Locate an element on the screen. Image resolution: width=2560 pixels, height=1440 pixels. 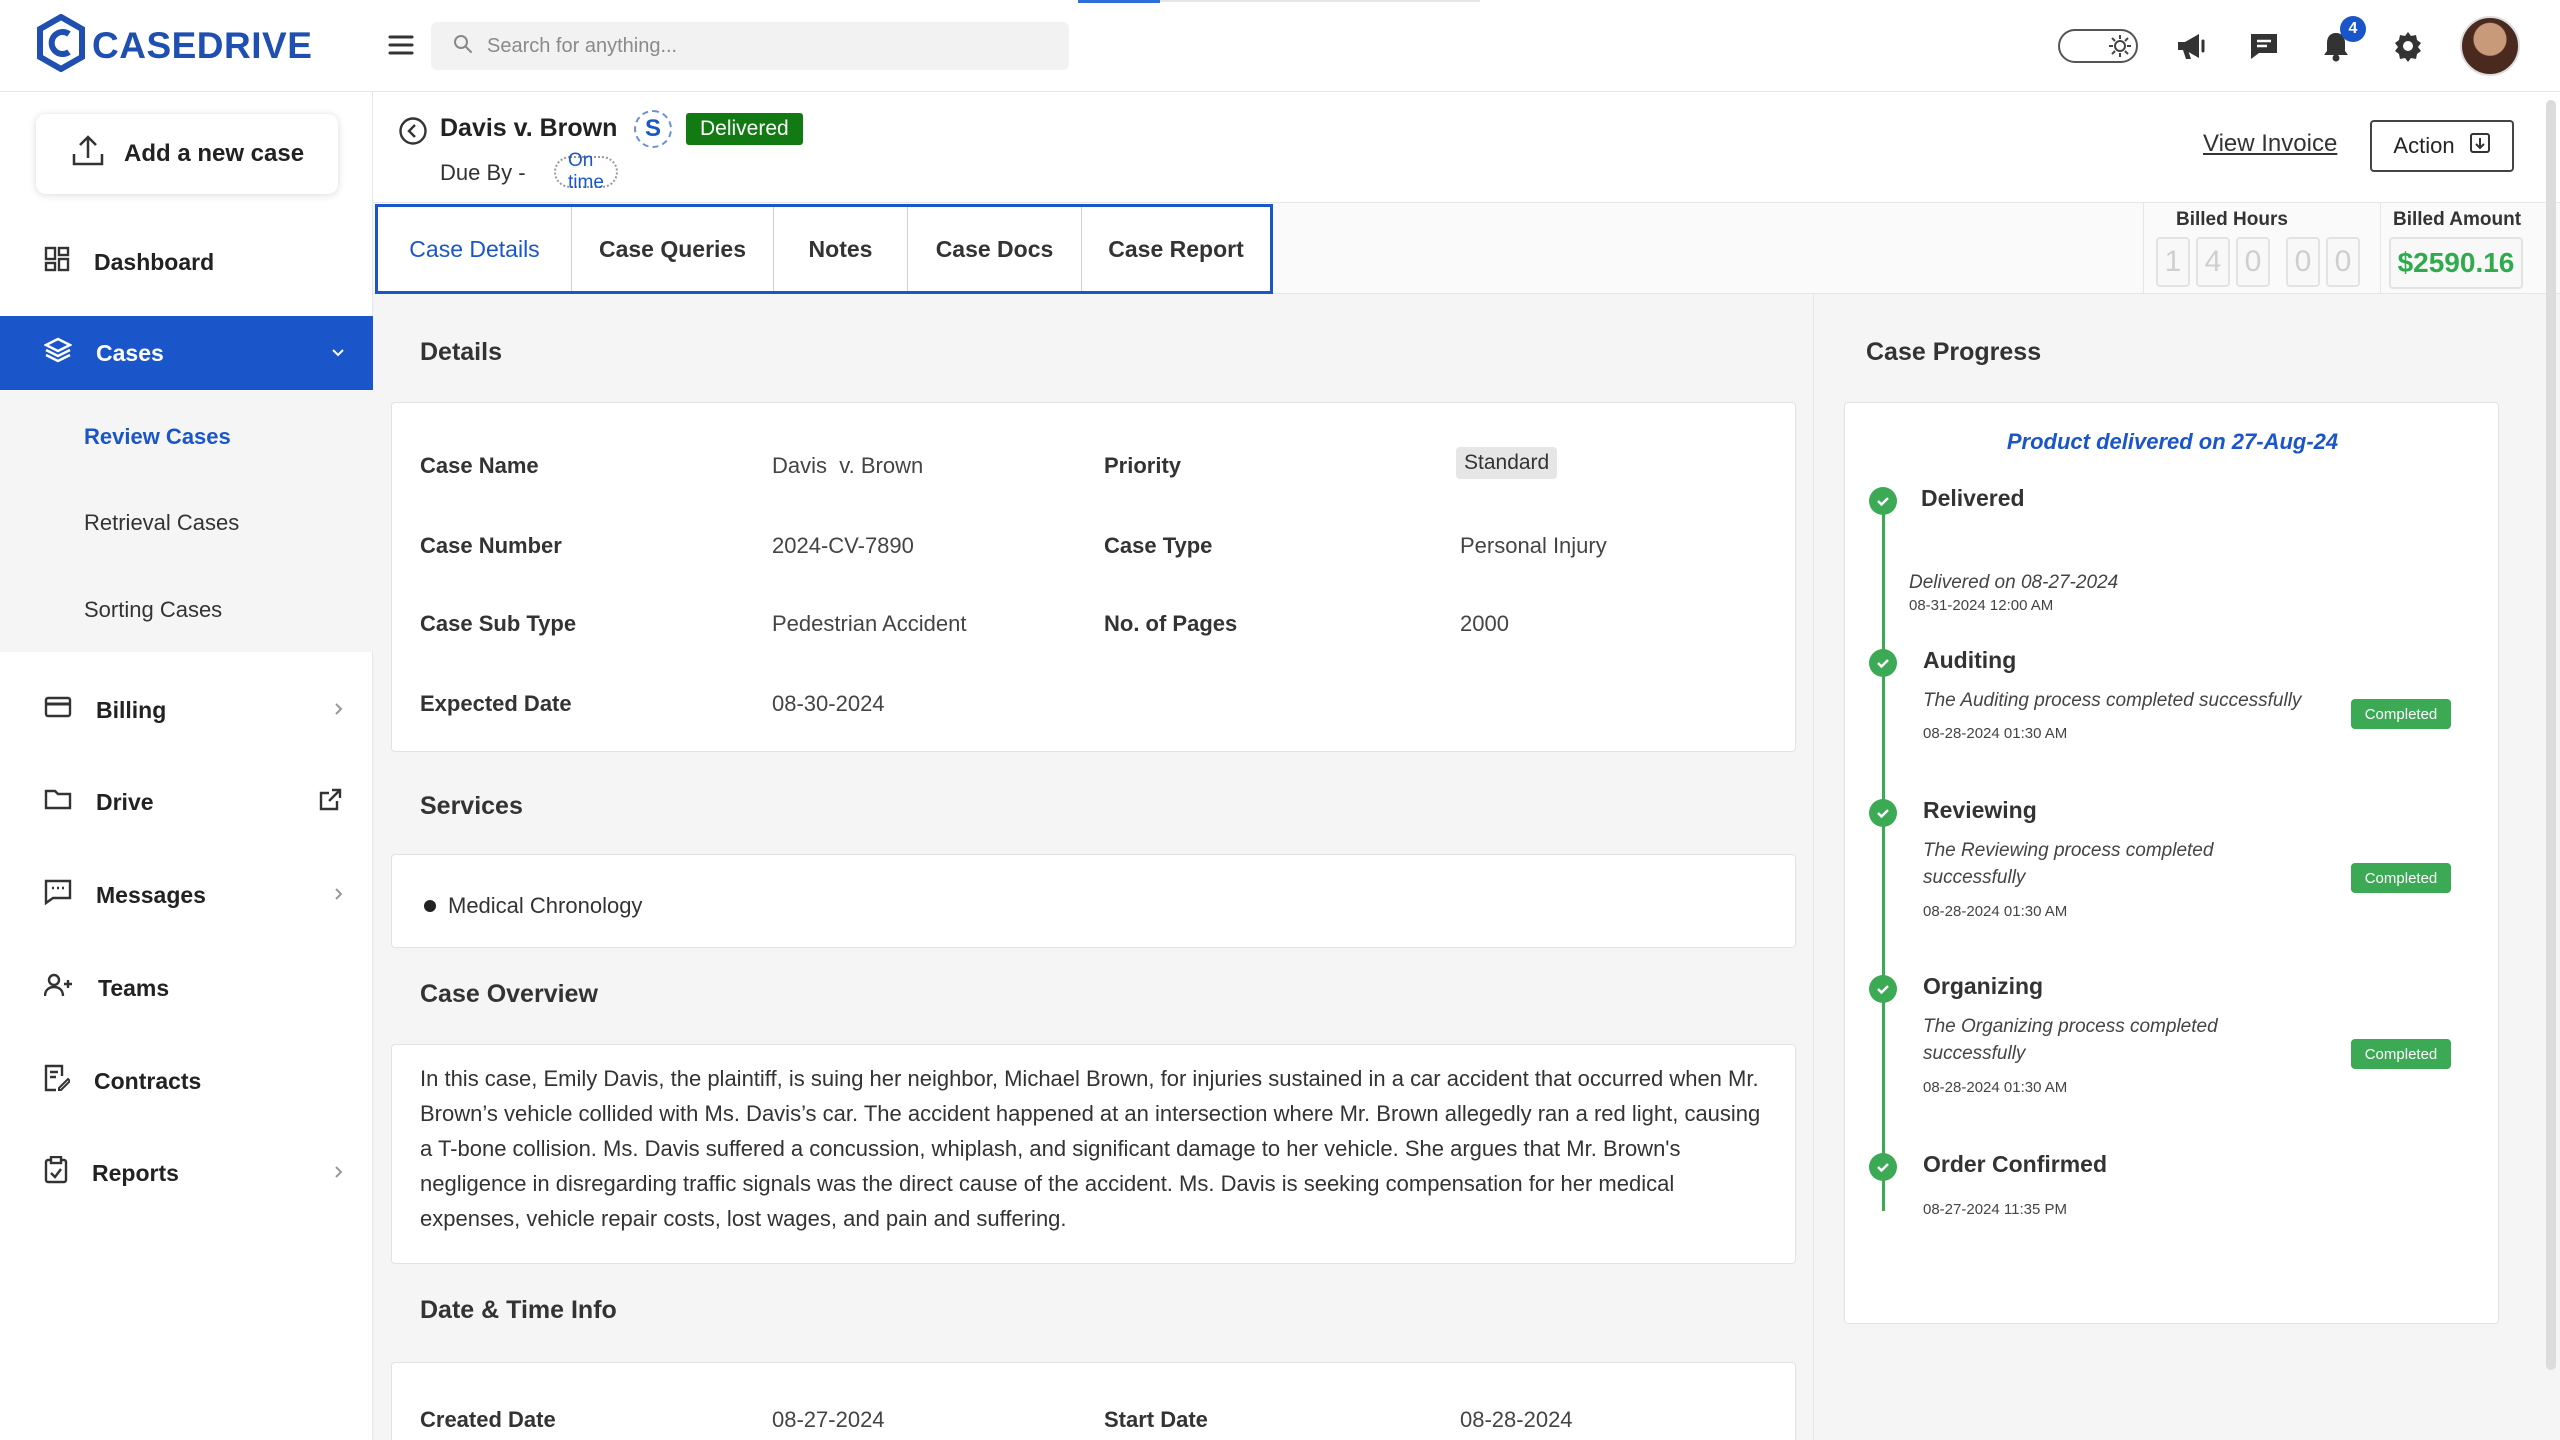
sun-icon is located at coordinates (2120, 46).